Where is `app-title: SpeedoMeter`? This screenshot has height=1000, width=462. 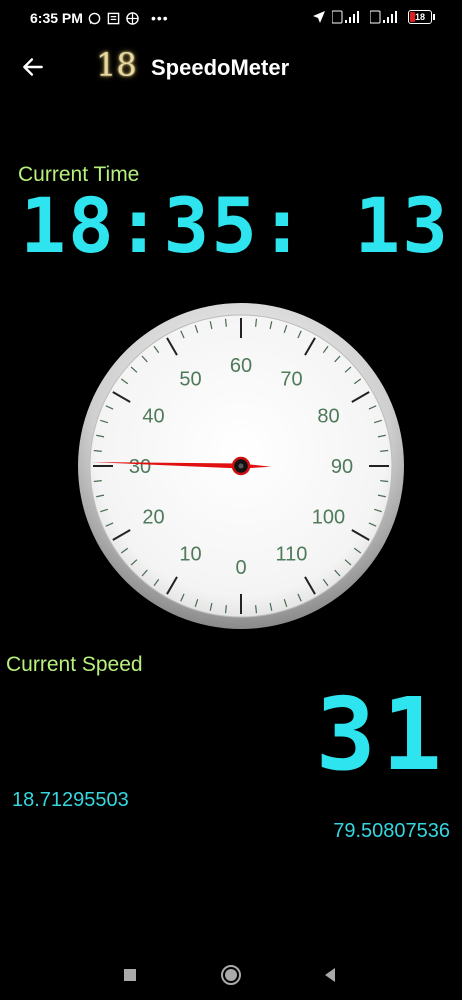
app-title: SpeedoMeter is located at coordinates (220, 67).